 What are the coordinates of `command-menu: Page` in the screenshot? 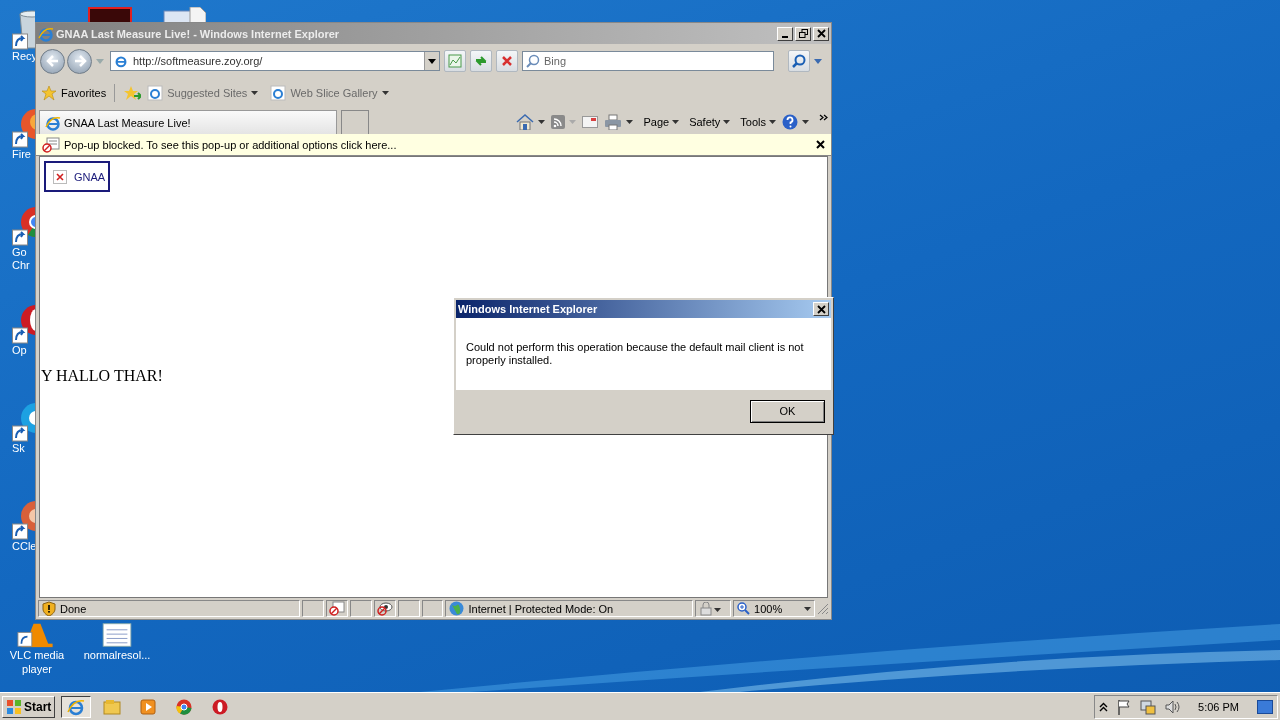 It's located at (661, 122).